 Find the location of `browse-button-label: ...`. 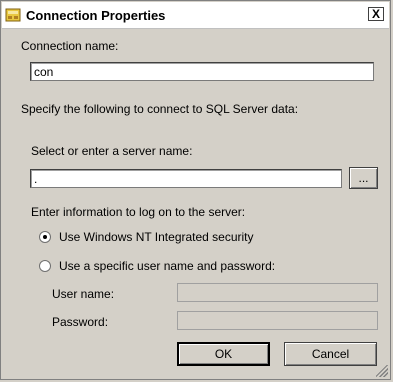

browse-button-label: ... is located at coordinates (363, 178).